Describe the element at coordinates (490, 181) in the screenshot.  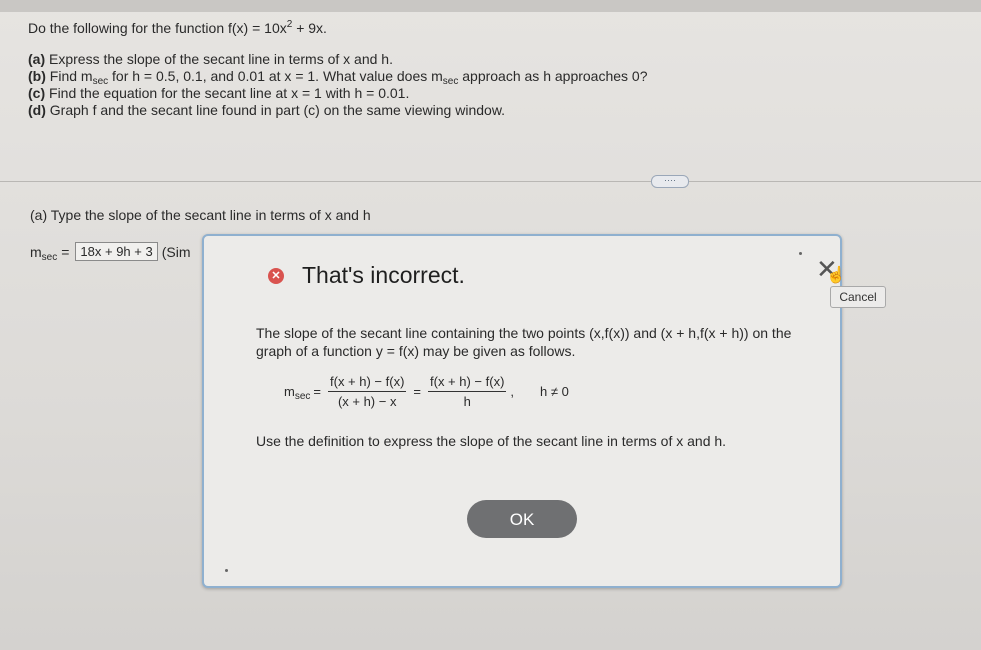
I see `section-divider` at that location.